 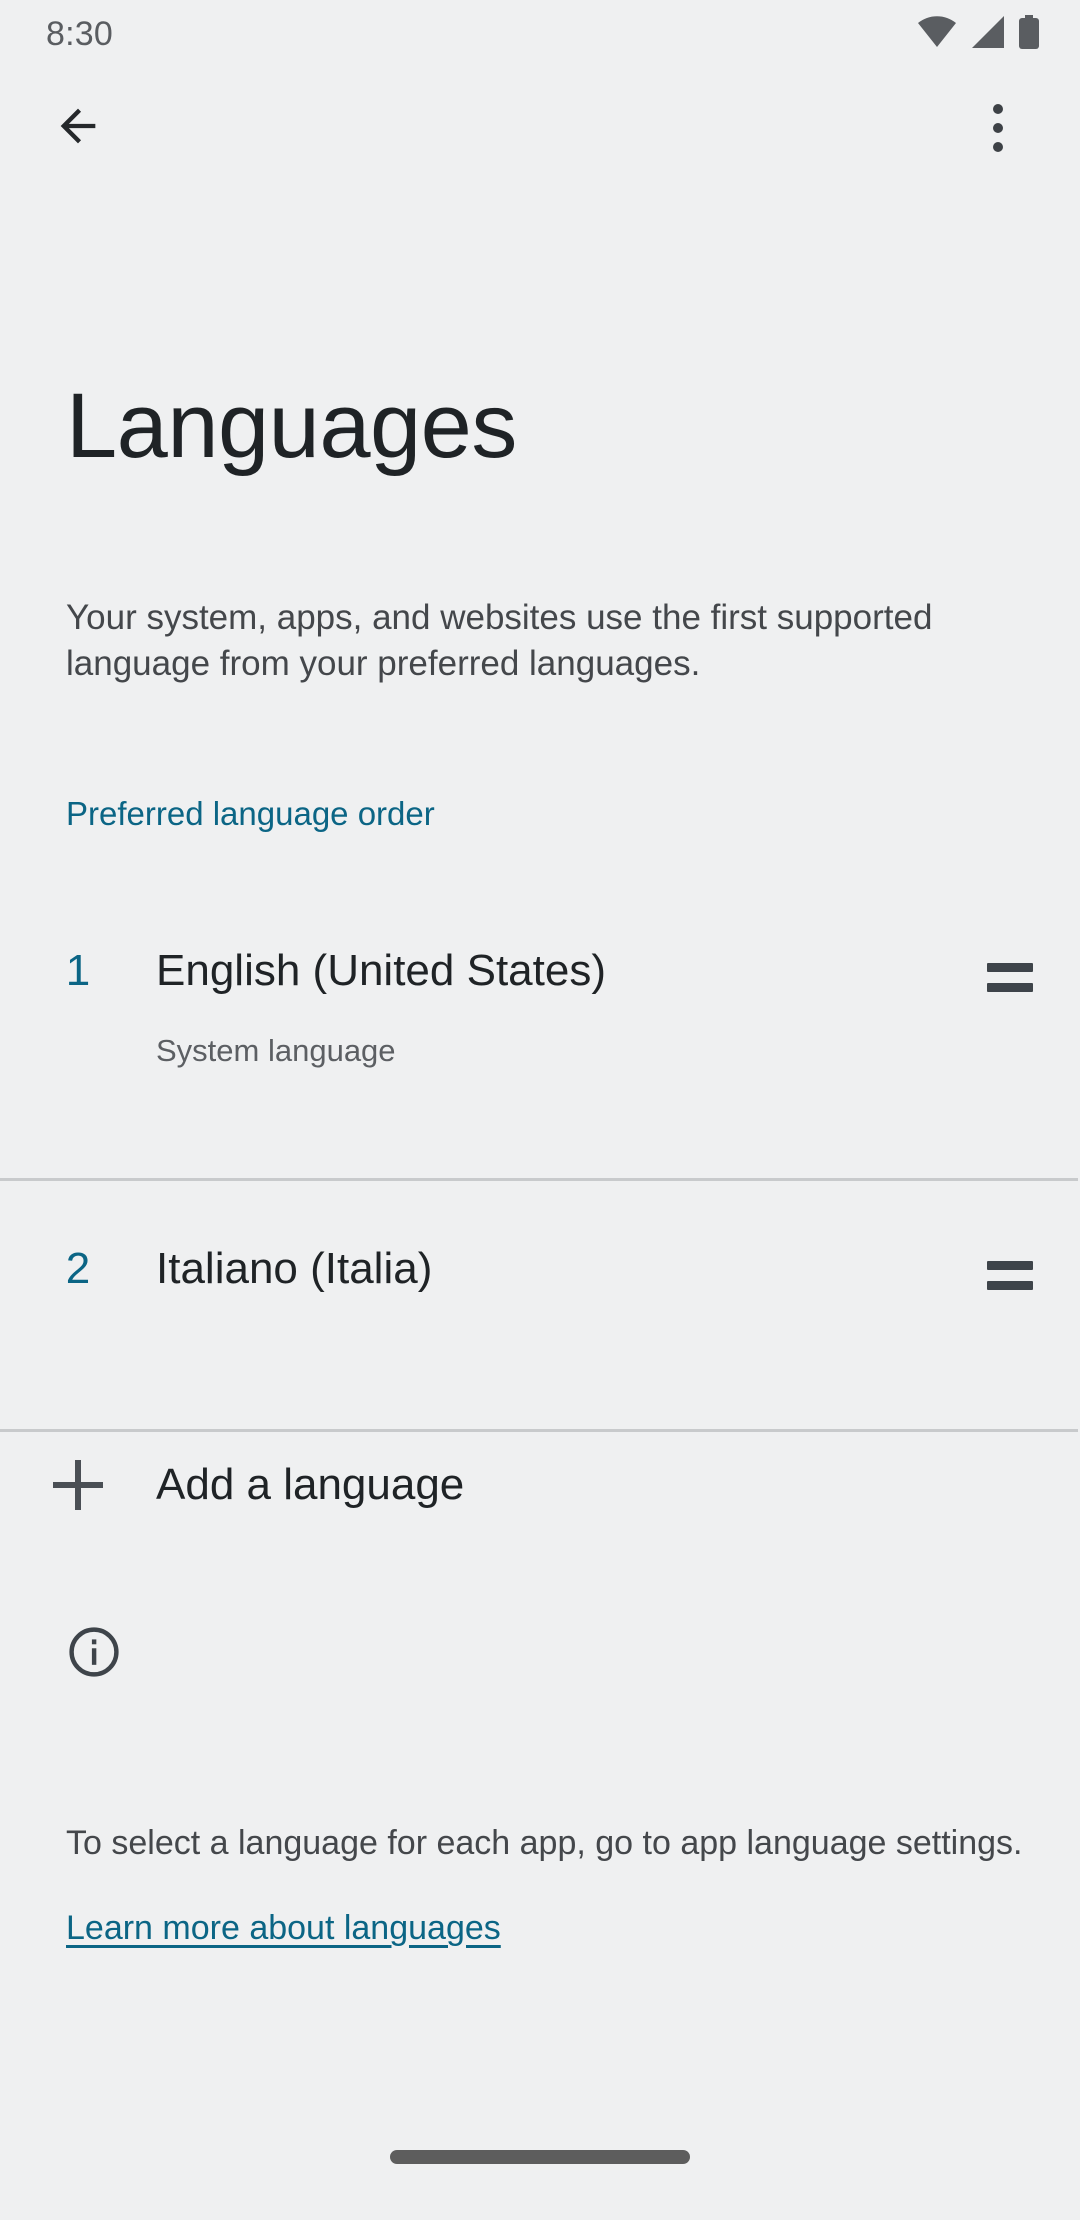 I want to click on info-icon, so click(x=94, y=1654).